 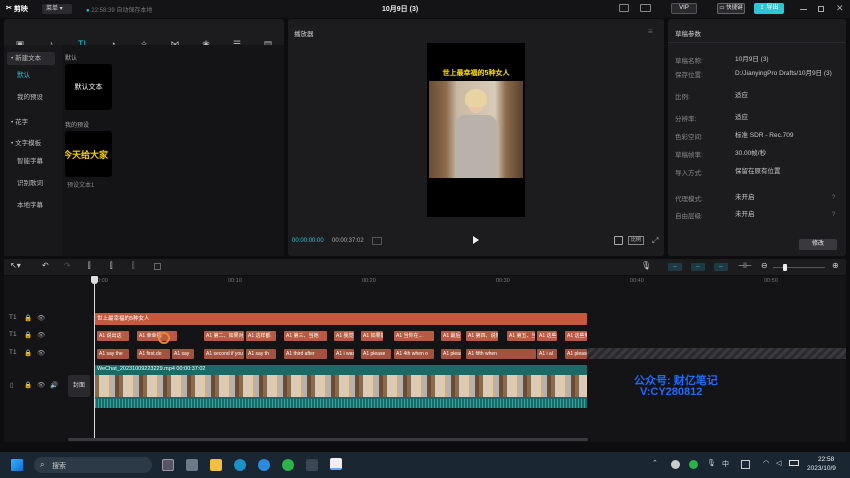 I want to click on sidebar-item-0: • 新建文本, so click(x=31, y=58).